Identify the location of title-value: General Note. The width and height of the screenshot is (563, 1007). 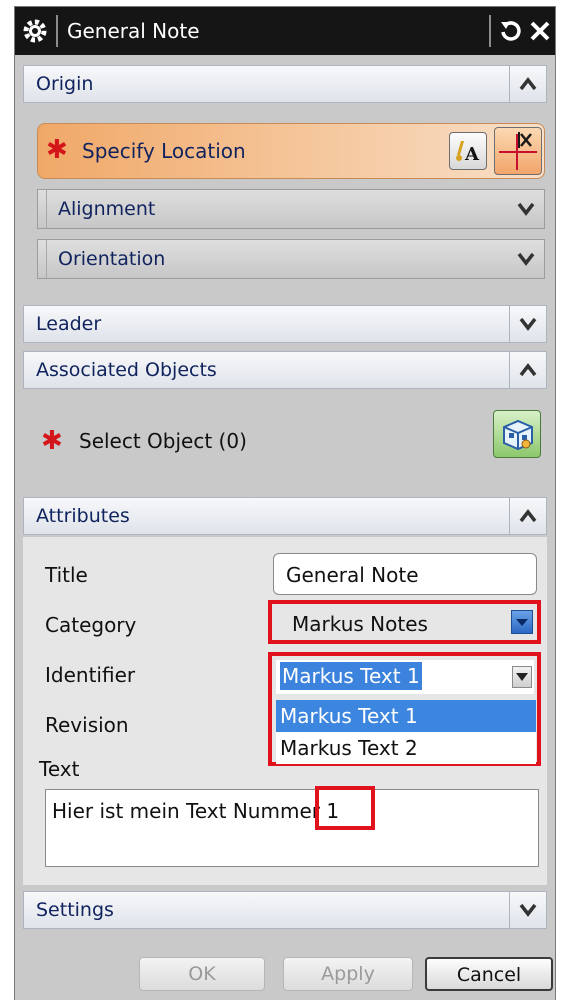
(352, 575).